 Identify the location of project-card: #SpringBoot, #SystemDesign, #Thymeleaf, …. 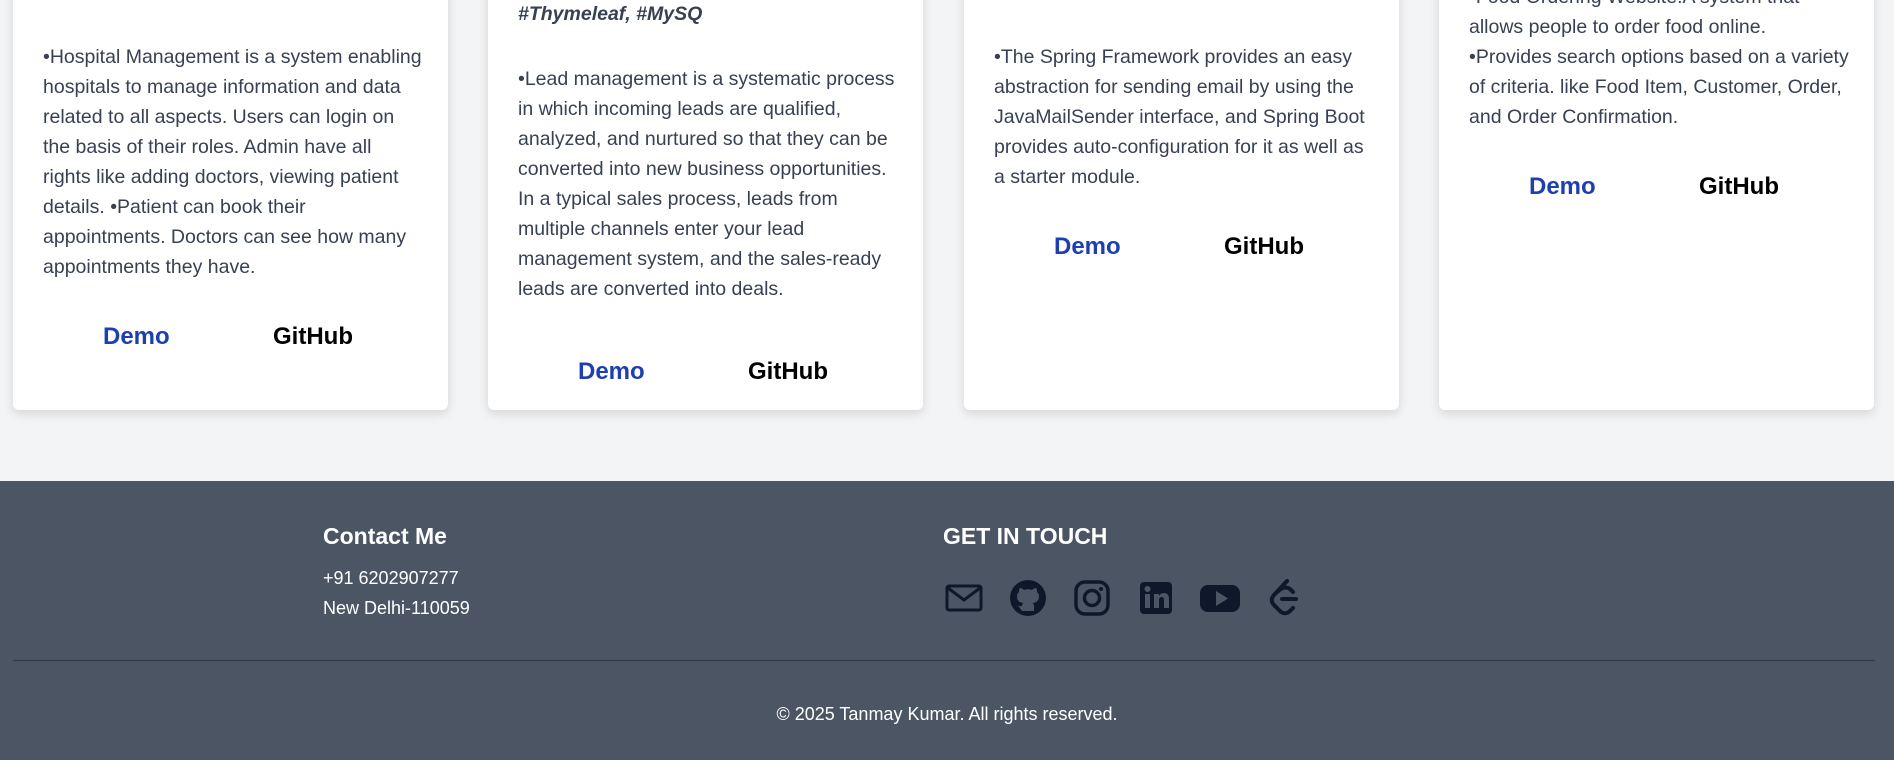
(705, 205).